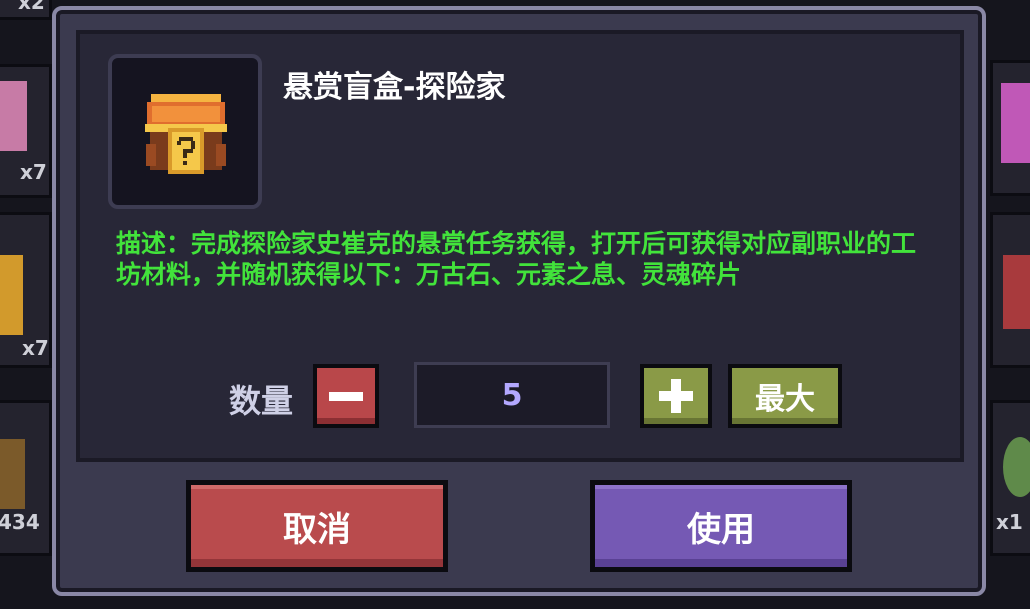 Image resolution: width=1030 pixels, height=609 pixels. I want to click on inventory-count: x2, so click(31, 7).